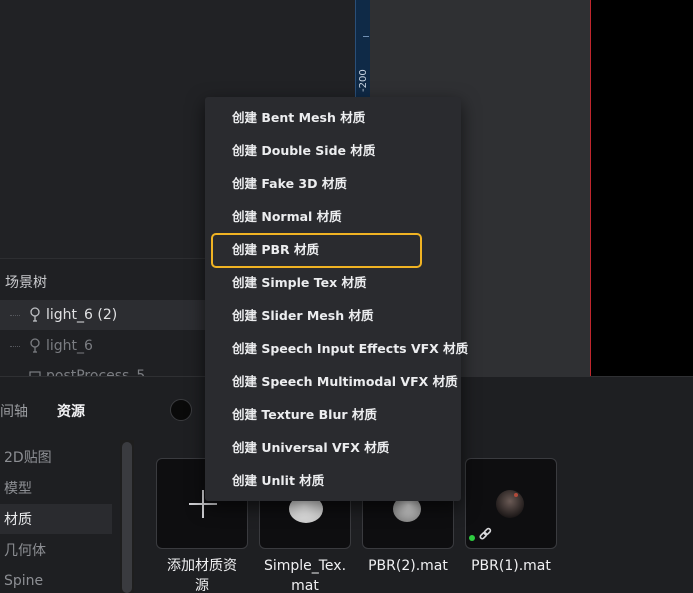  Describe the element at coordinates (56, 550) in the screenshot. I see `category-geometry: 几何体` at that location.